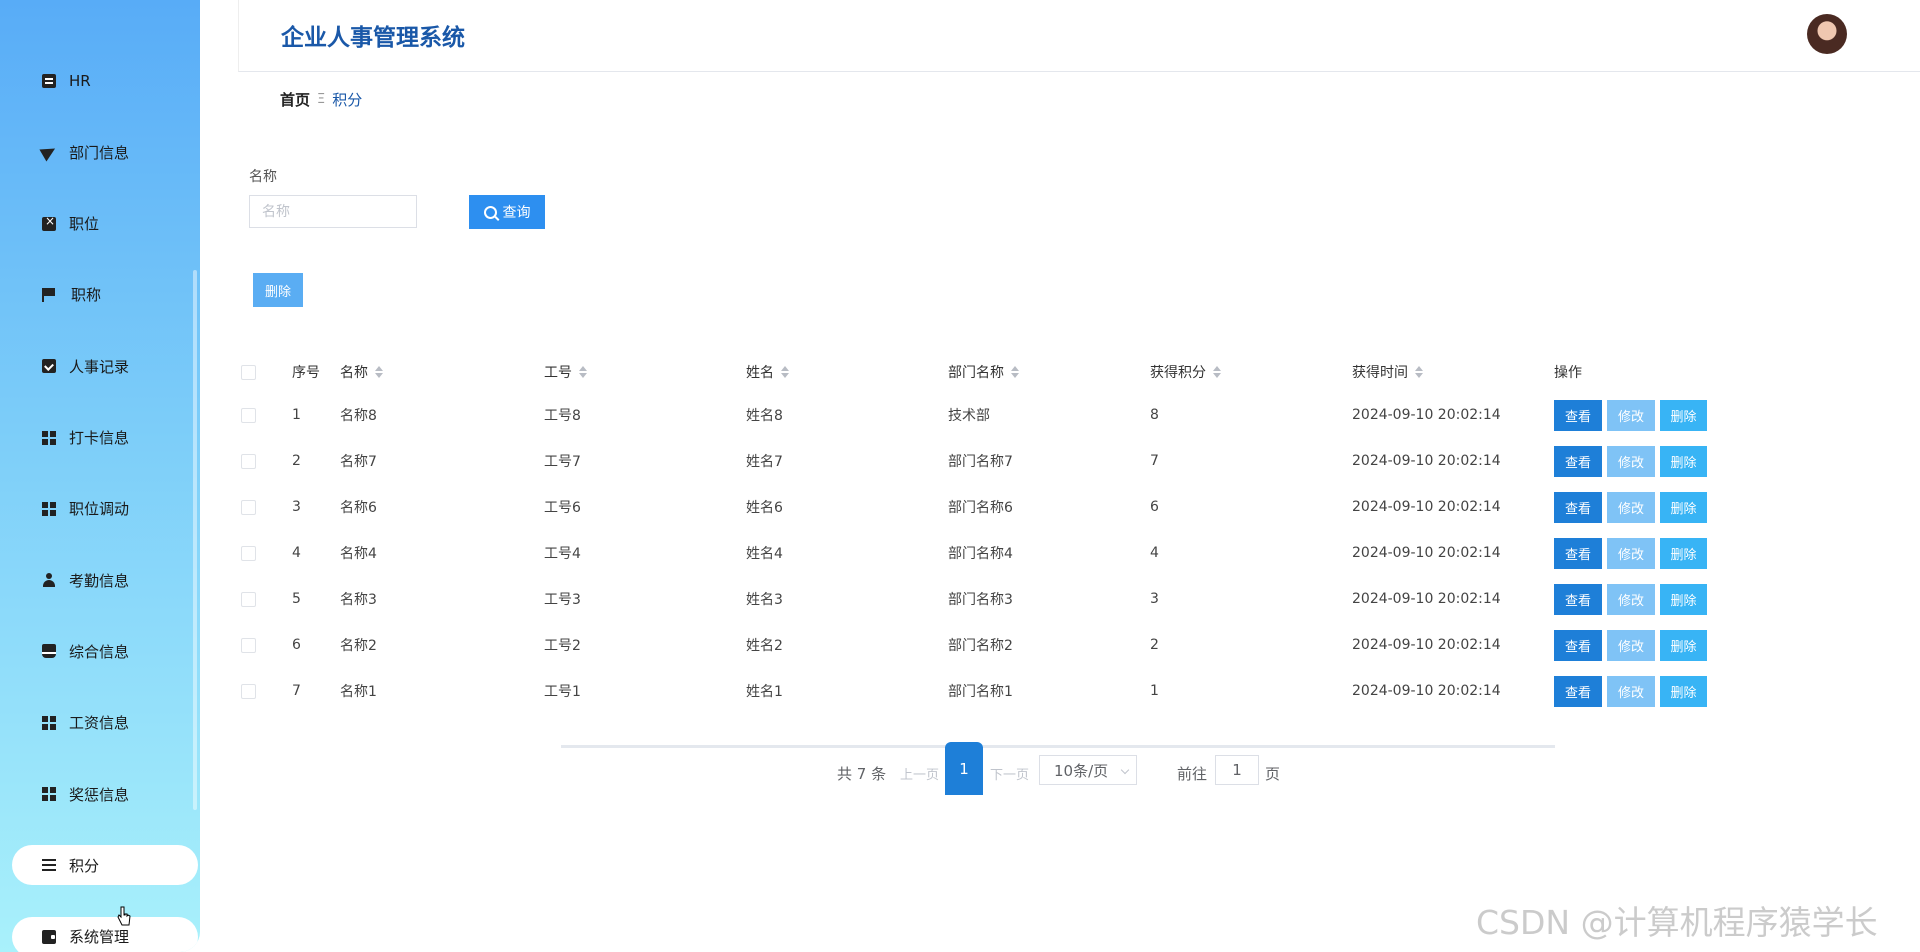  What do you see at coordinates (565, 372) in the screenshot?
I see `header-job-no: 工号` at bounding box center [565, 372].